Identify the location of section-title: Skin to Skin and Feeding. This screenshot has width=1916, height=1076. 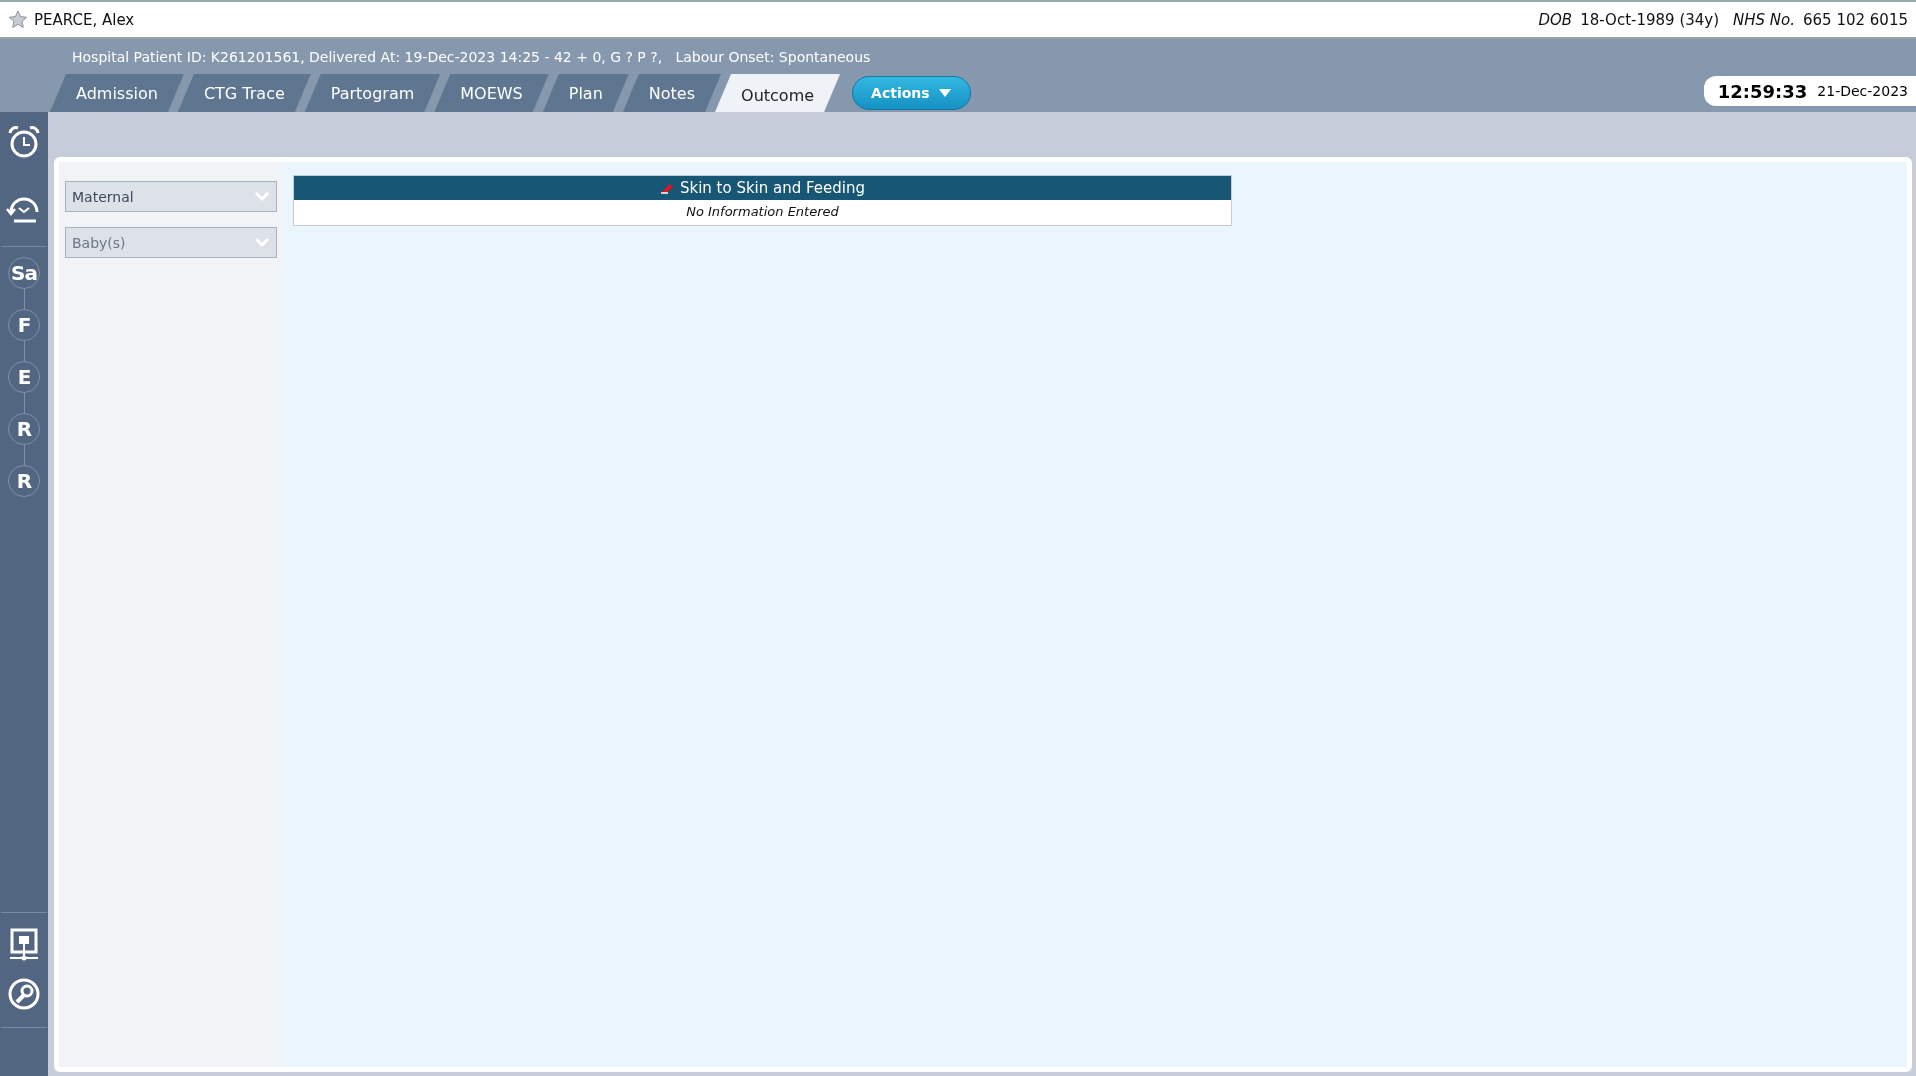
(772, 188).